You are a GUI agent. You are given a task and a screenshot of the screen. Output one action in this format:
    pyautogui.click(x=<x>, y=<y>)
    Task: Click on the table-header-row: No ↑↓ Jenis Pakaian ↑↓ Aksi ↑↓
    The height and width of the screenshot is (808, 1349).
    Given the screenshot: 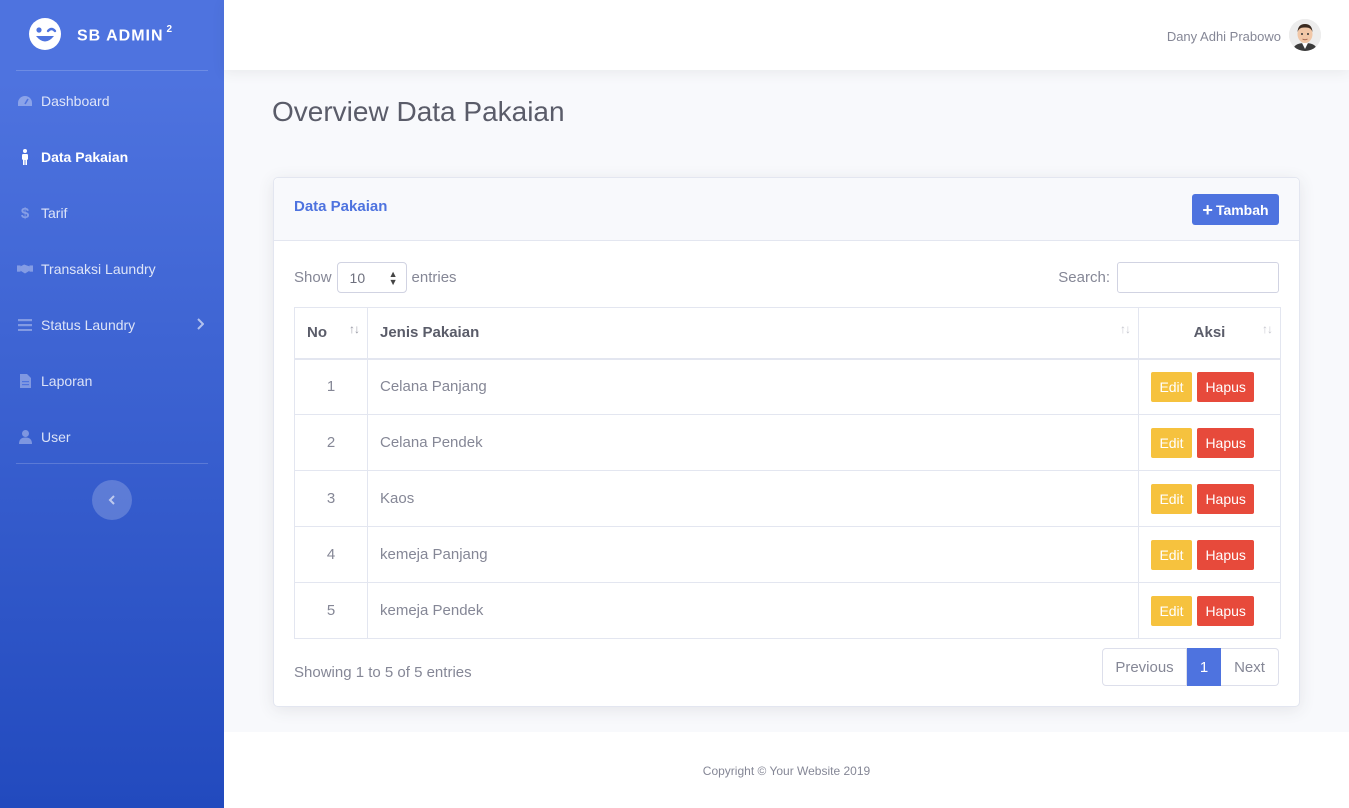 What is the action you would take?
    pyautogui.click(x=787, y=333)
    